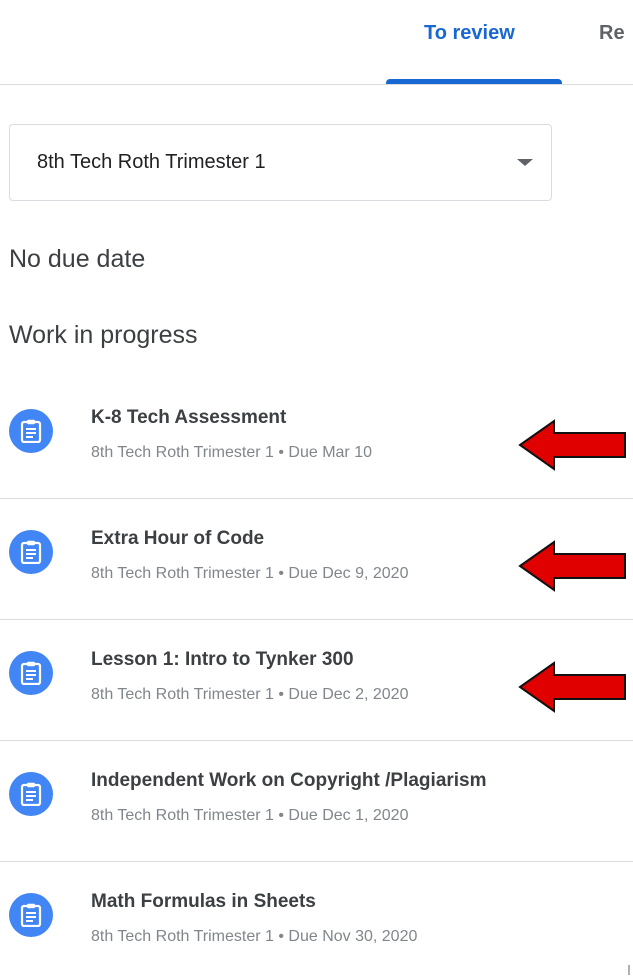 This screenshot has height=979, width=633. Describe the element at coordinates (469, 33) in the screenshot. I see `tab-to-review: To review` at that location.